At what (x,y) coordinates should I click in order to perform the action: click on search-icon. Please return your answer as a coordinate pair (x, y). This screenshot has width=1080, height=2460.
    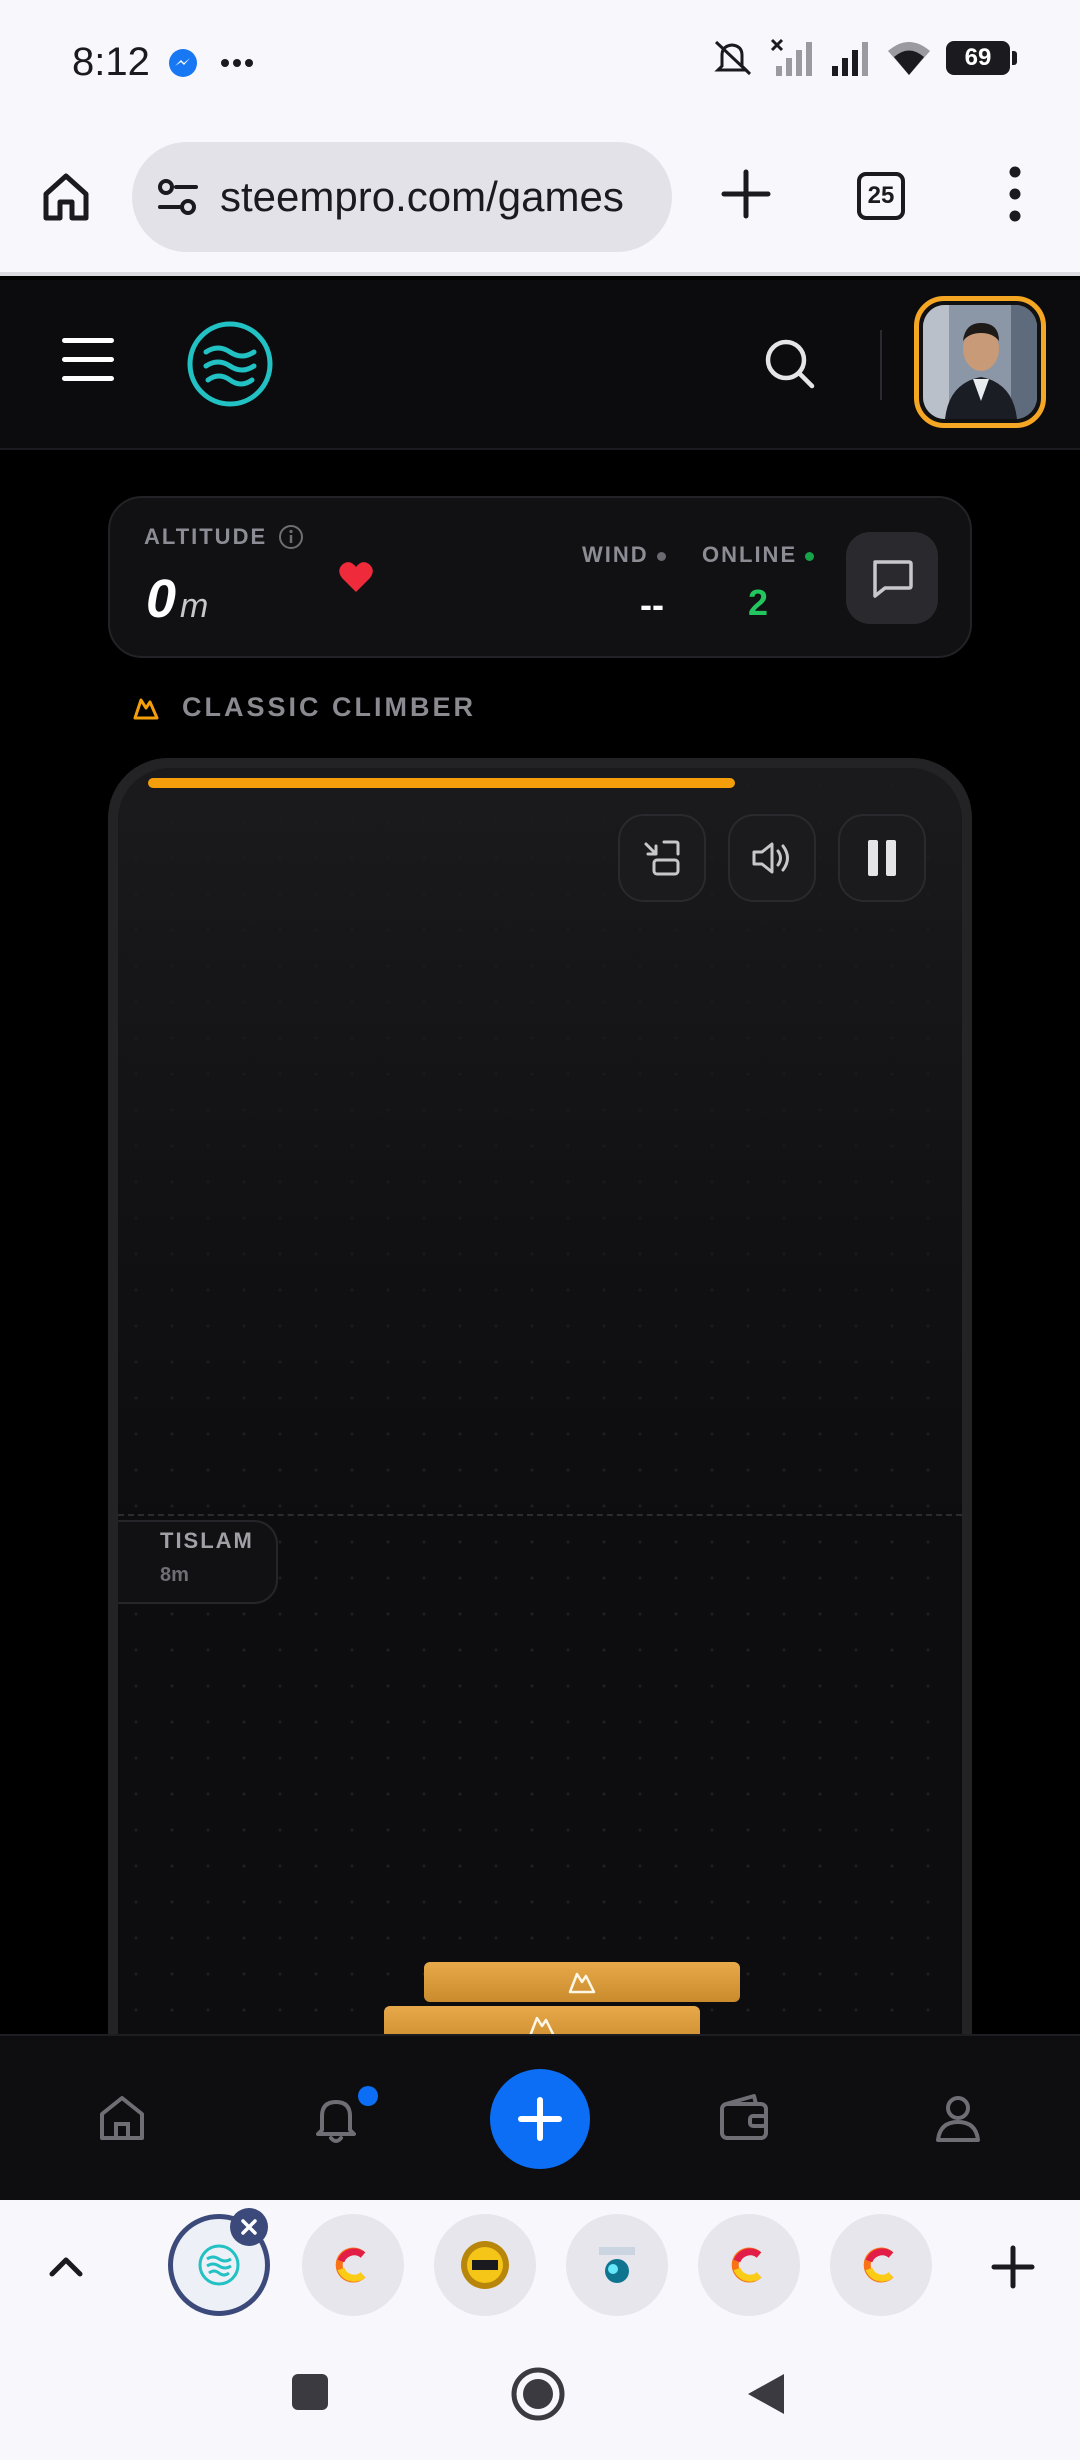
    Looking at the image, I should click on (790, 364).